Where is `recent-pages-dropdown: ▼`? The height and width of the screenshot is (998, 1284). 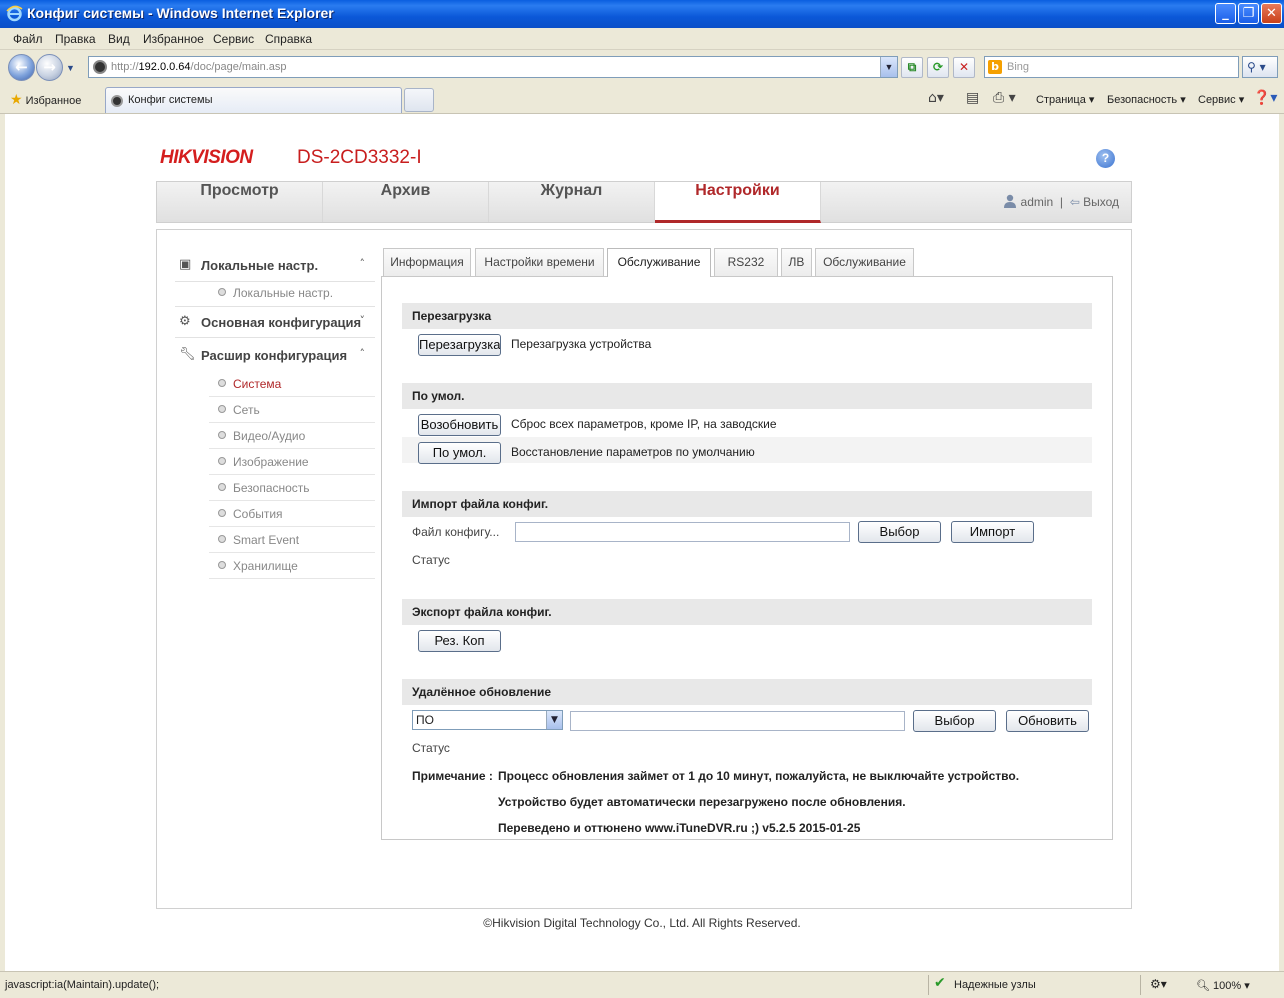
recent-pages-dropdown: ▼ is located at coordinates (70, 68).